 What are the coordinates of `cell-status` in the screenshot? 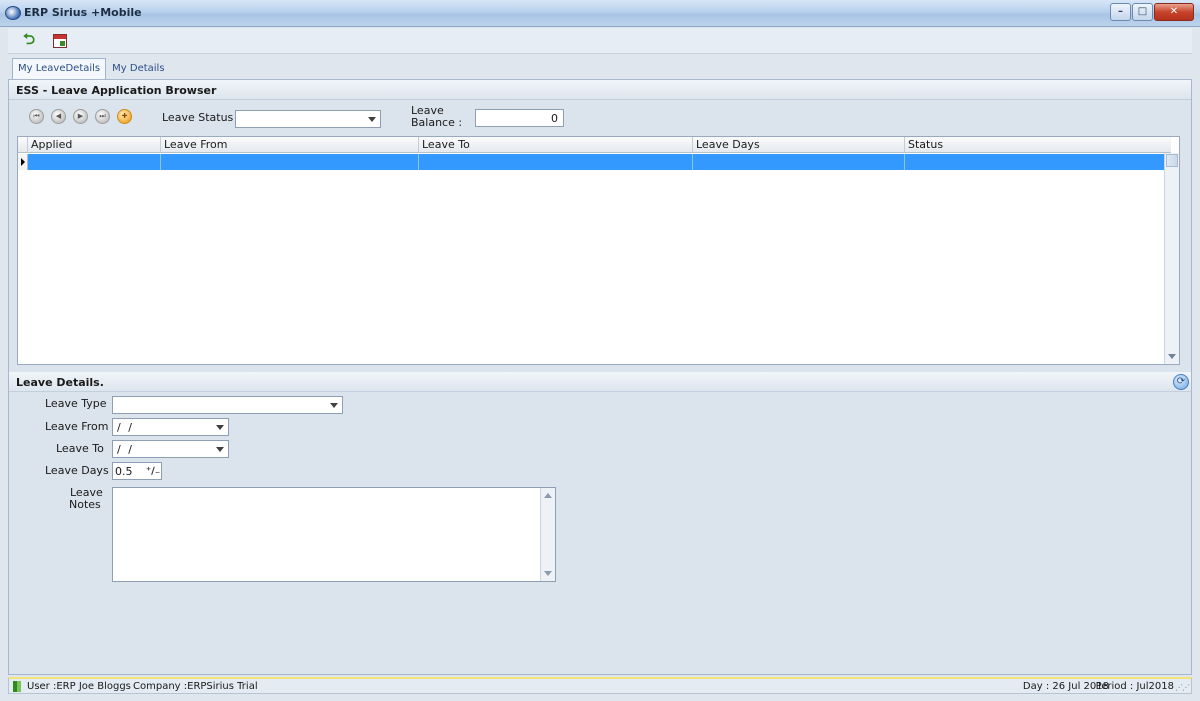 It's located at (1038, 162).